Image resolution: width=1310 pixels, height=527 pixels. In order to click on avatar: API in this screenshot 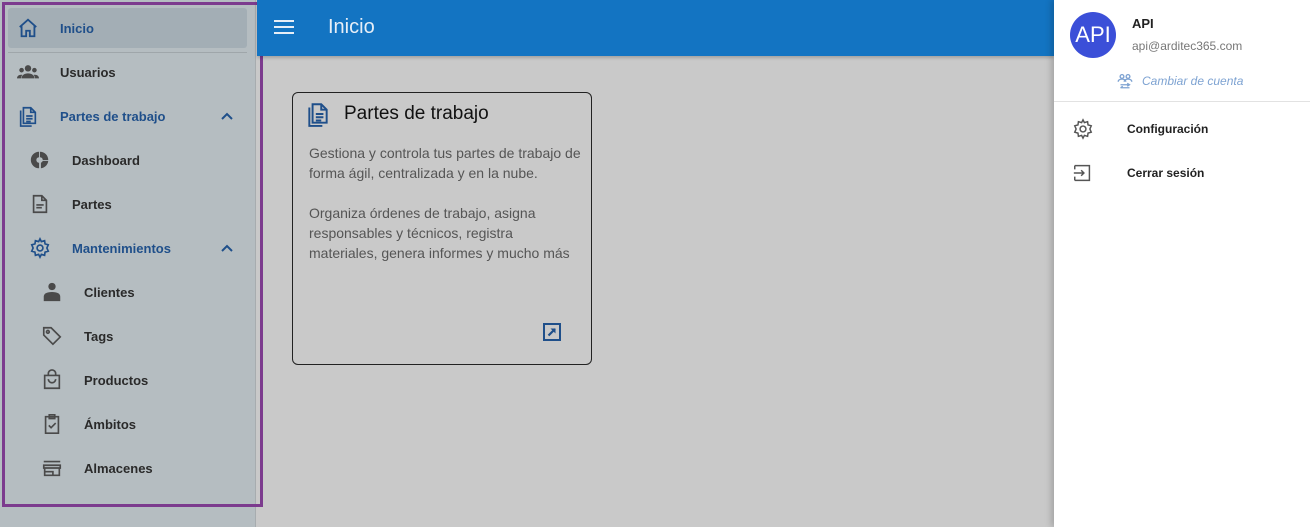, I will do `click(1093, 35)`.